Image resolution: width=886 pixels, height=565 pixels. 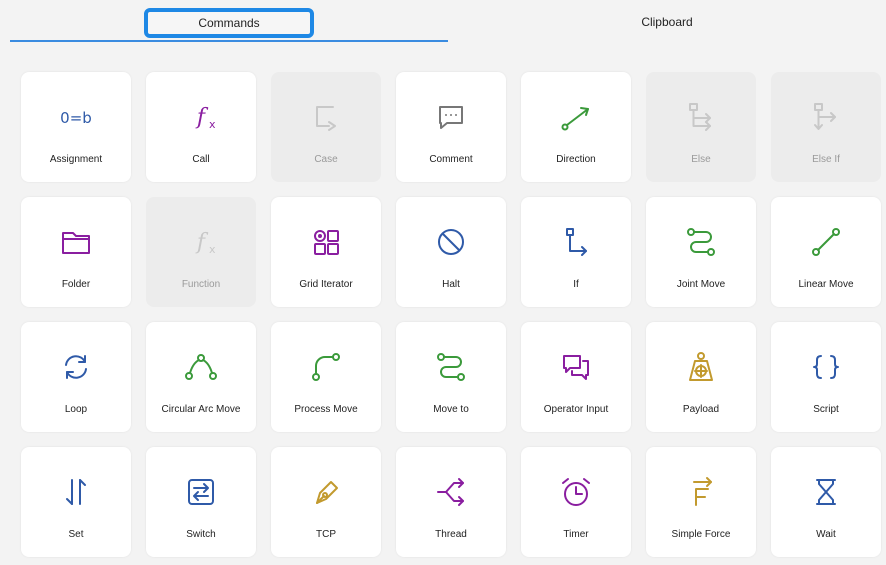 I want to click on tab-bar: Clipboard, so click(x=448, y=22).